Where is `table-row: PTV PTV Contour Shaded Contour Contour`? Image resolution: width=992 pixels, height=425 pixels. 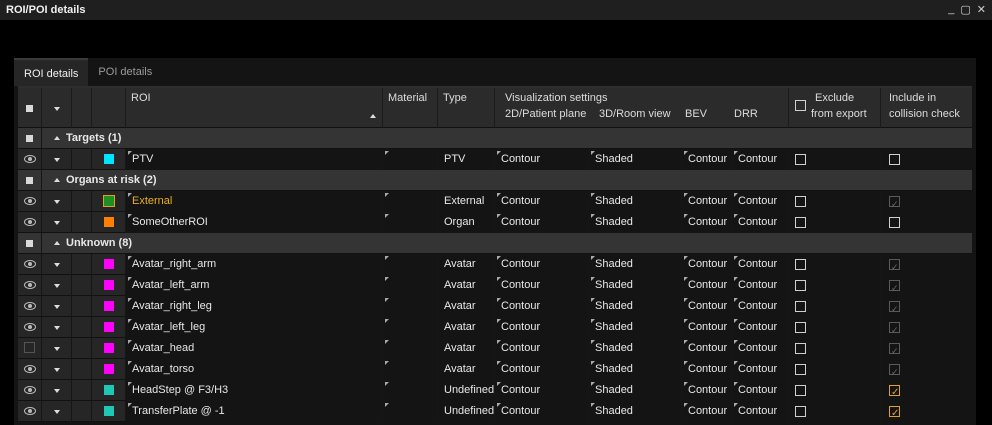 table-row: PTV PTV Contour Shaded Contour Contour is located at coordinates (495, 159).